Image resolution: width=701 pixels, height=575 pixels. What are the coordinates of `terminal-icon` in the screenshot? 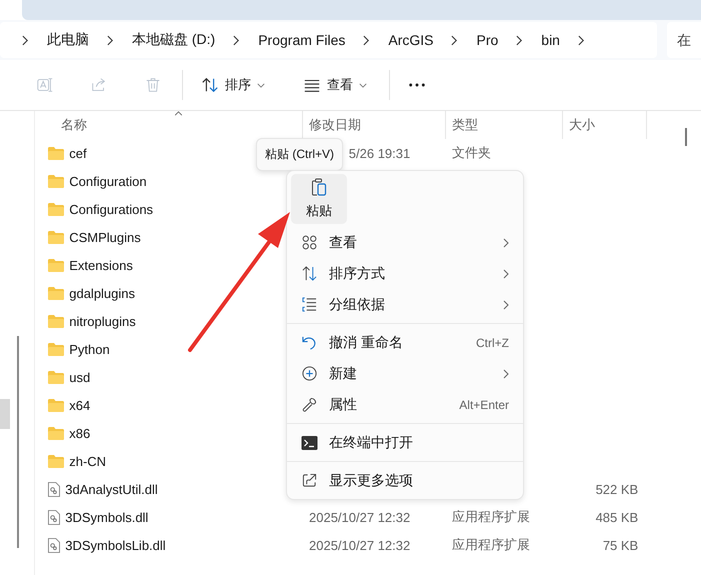 It's located at (309, 443).